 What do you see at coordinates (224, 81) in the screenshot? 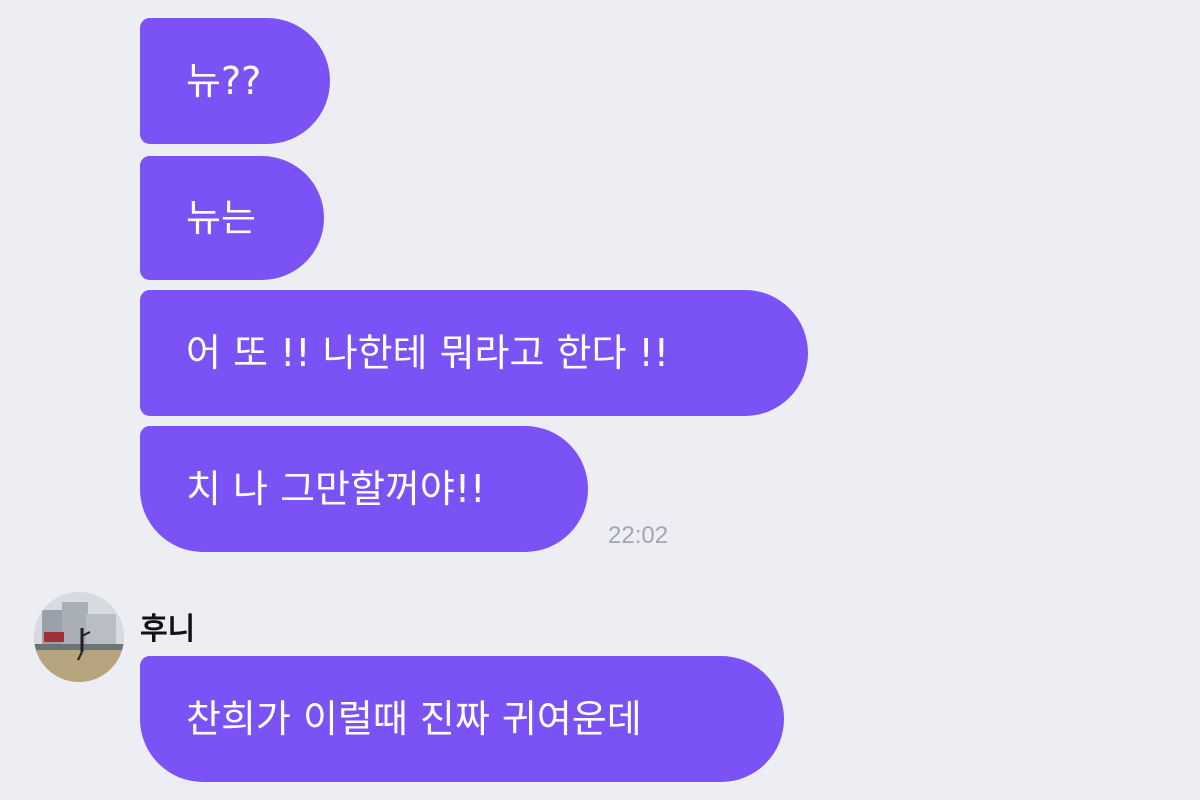
I see `message-text: 뉴??` at bounding box center [224, 81].